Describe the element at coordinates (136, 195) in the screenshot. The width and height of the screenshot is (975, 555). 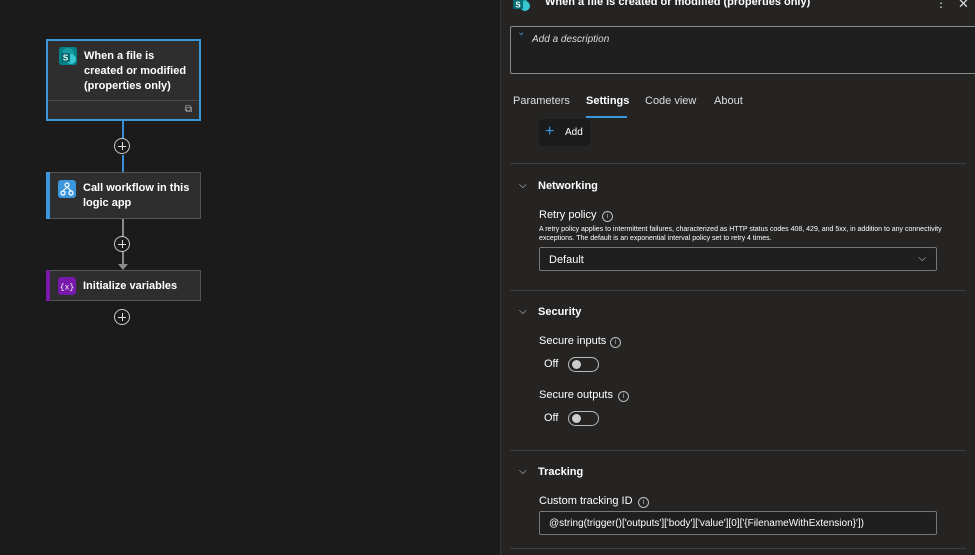
I see `call-workflow-title: Call workflow in this logic app` at that location.